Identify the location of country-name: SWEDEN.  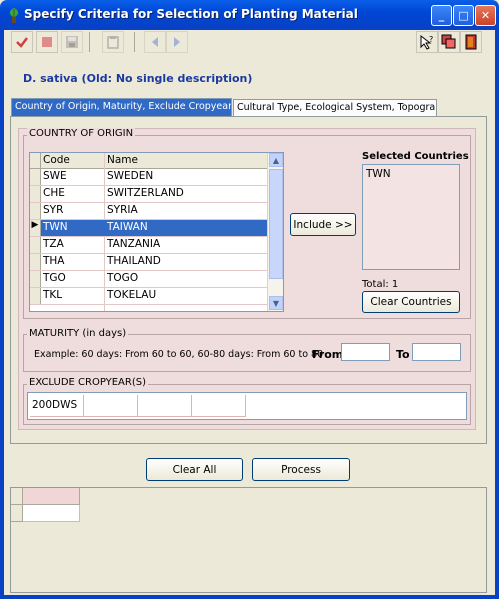
(130, 176).